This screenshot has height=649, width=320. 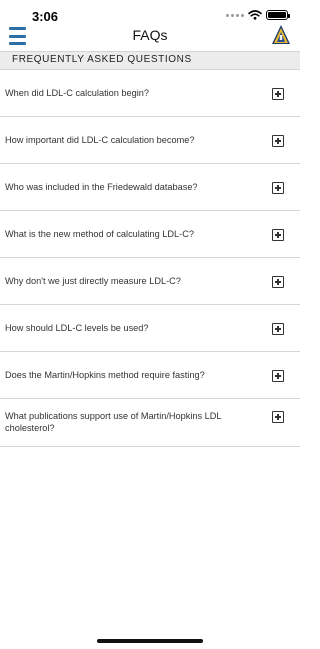 I want to click on faq-row: When did LDL-C calculation begin?, so click(x=150, y=93).